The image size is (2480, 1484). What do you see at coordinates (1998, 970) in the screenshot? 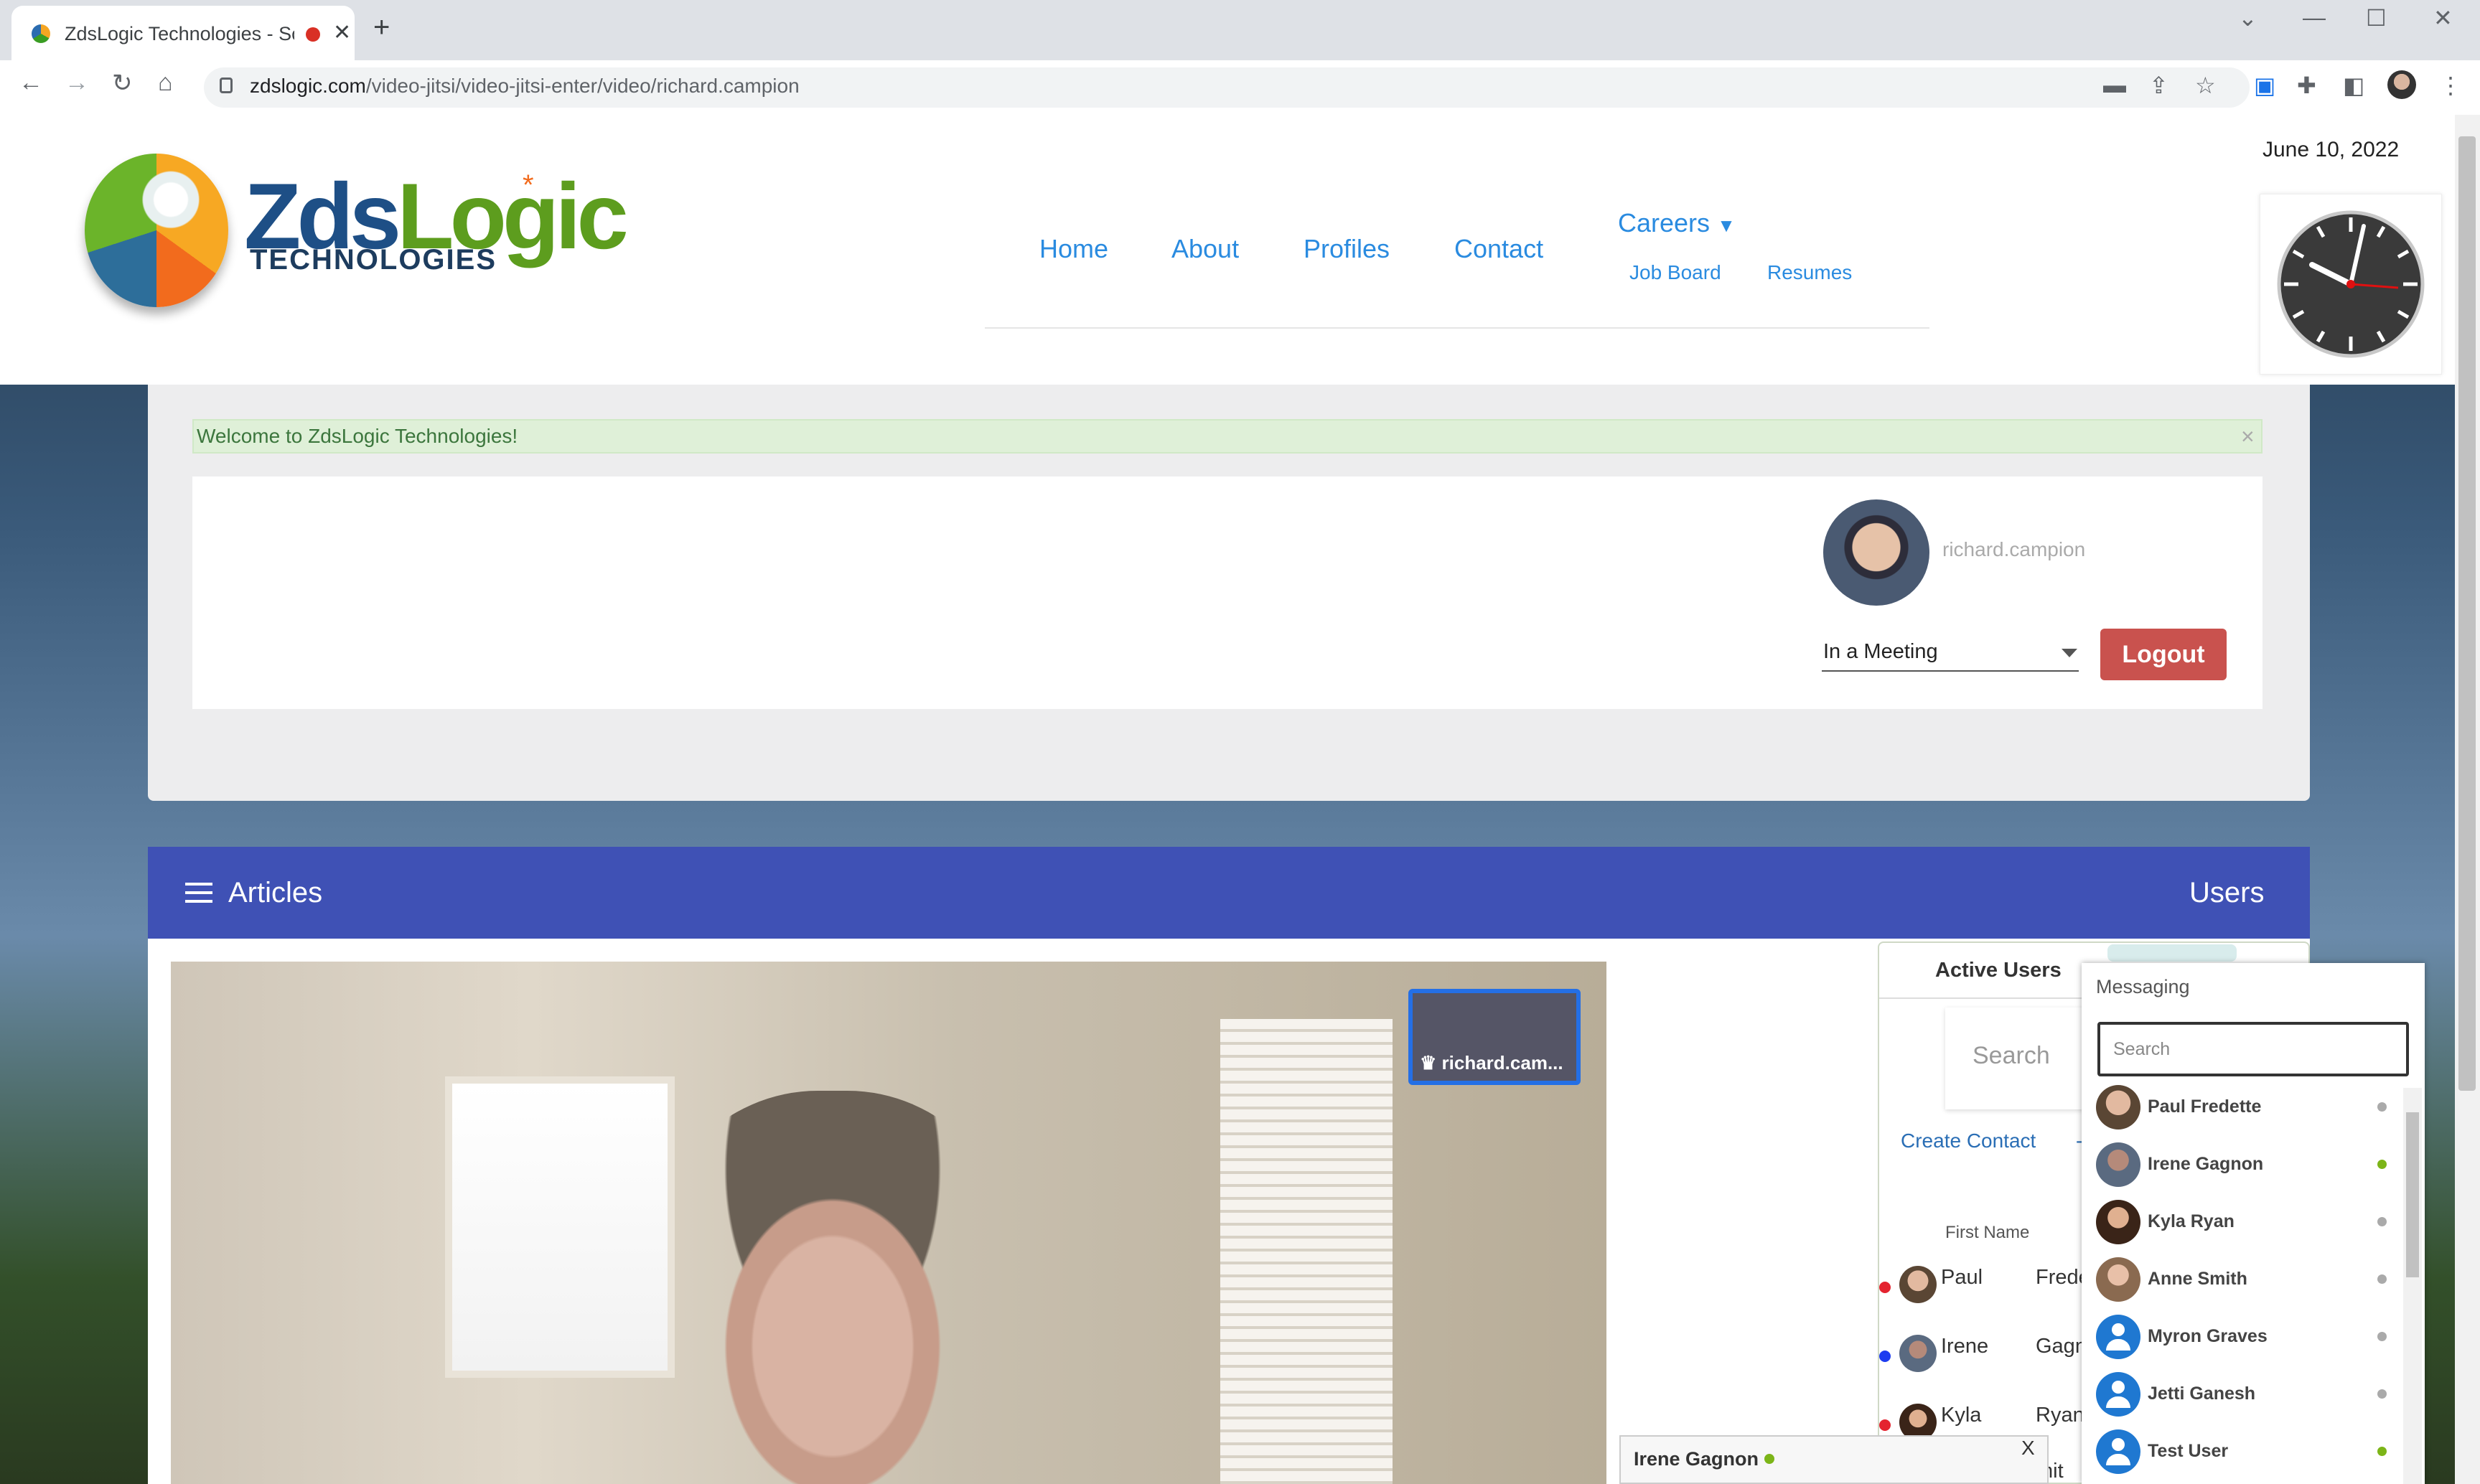
I see `tab-active-users: Active Users` at bounding box center [1998, 970].